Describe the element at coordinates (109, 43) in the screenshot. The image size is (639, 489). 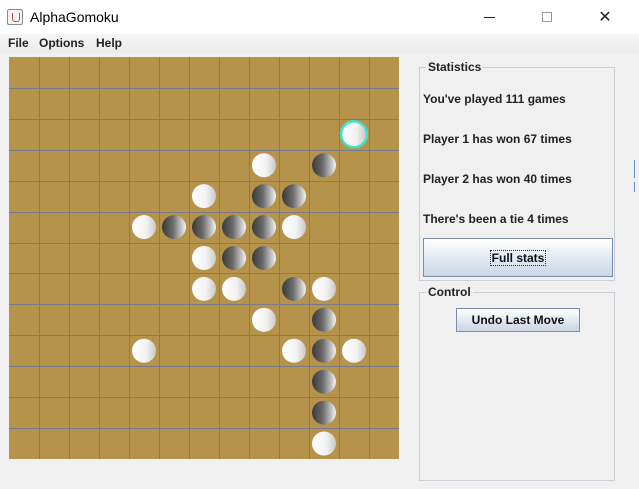
I see `menu-help: Help` at that location.